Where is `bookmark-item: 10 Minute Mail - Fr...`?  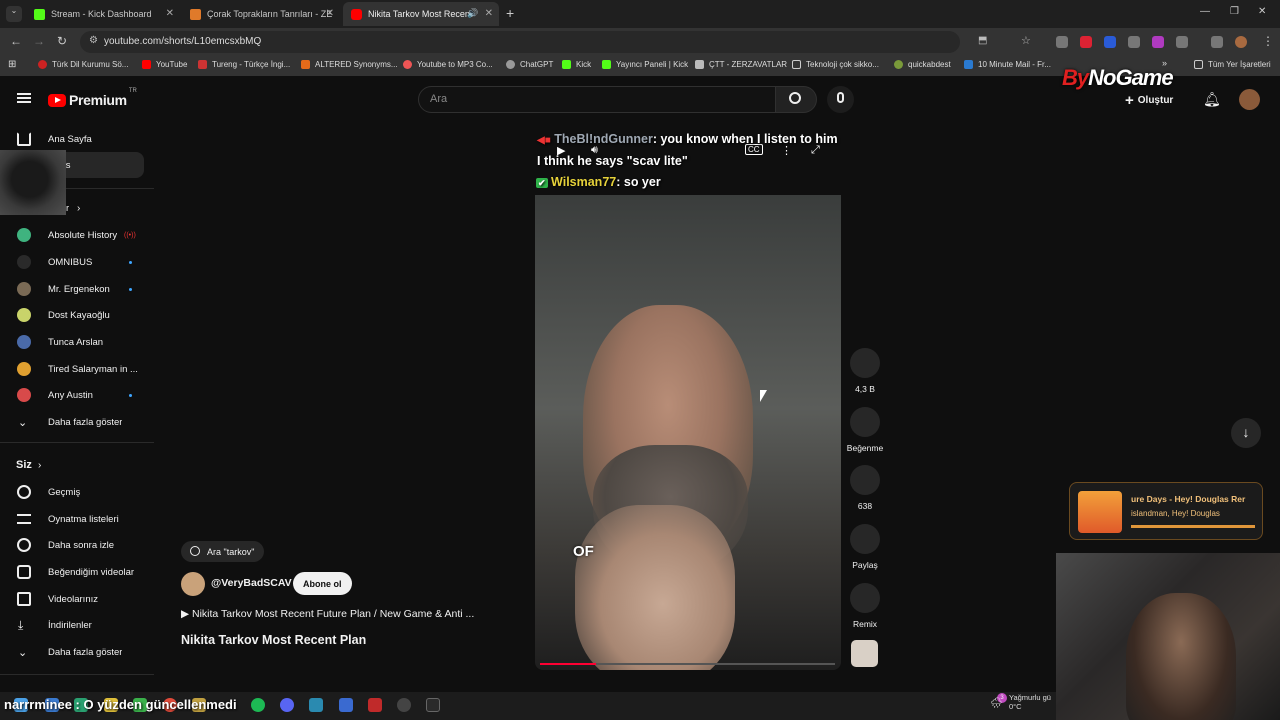
bookmark-item: 10 Minute Mail - Fr... is located at coordinates (1007, 64).